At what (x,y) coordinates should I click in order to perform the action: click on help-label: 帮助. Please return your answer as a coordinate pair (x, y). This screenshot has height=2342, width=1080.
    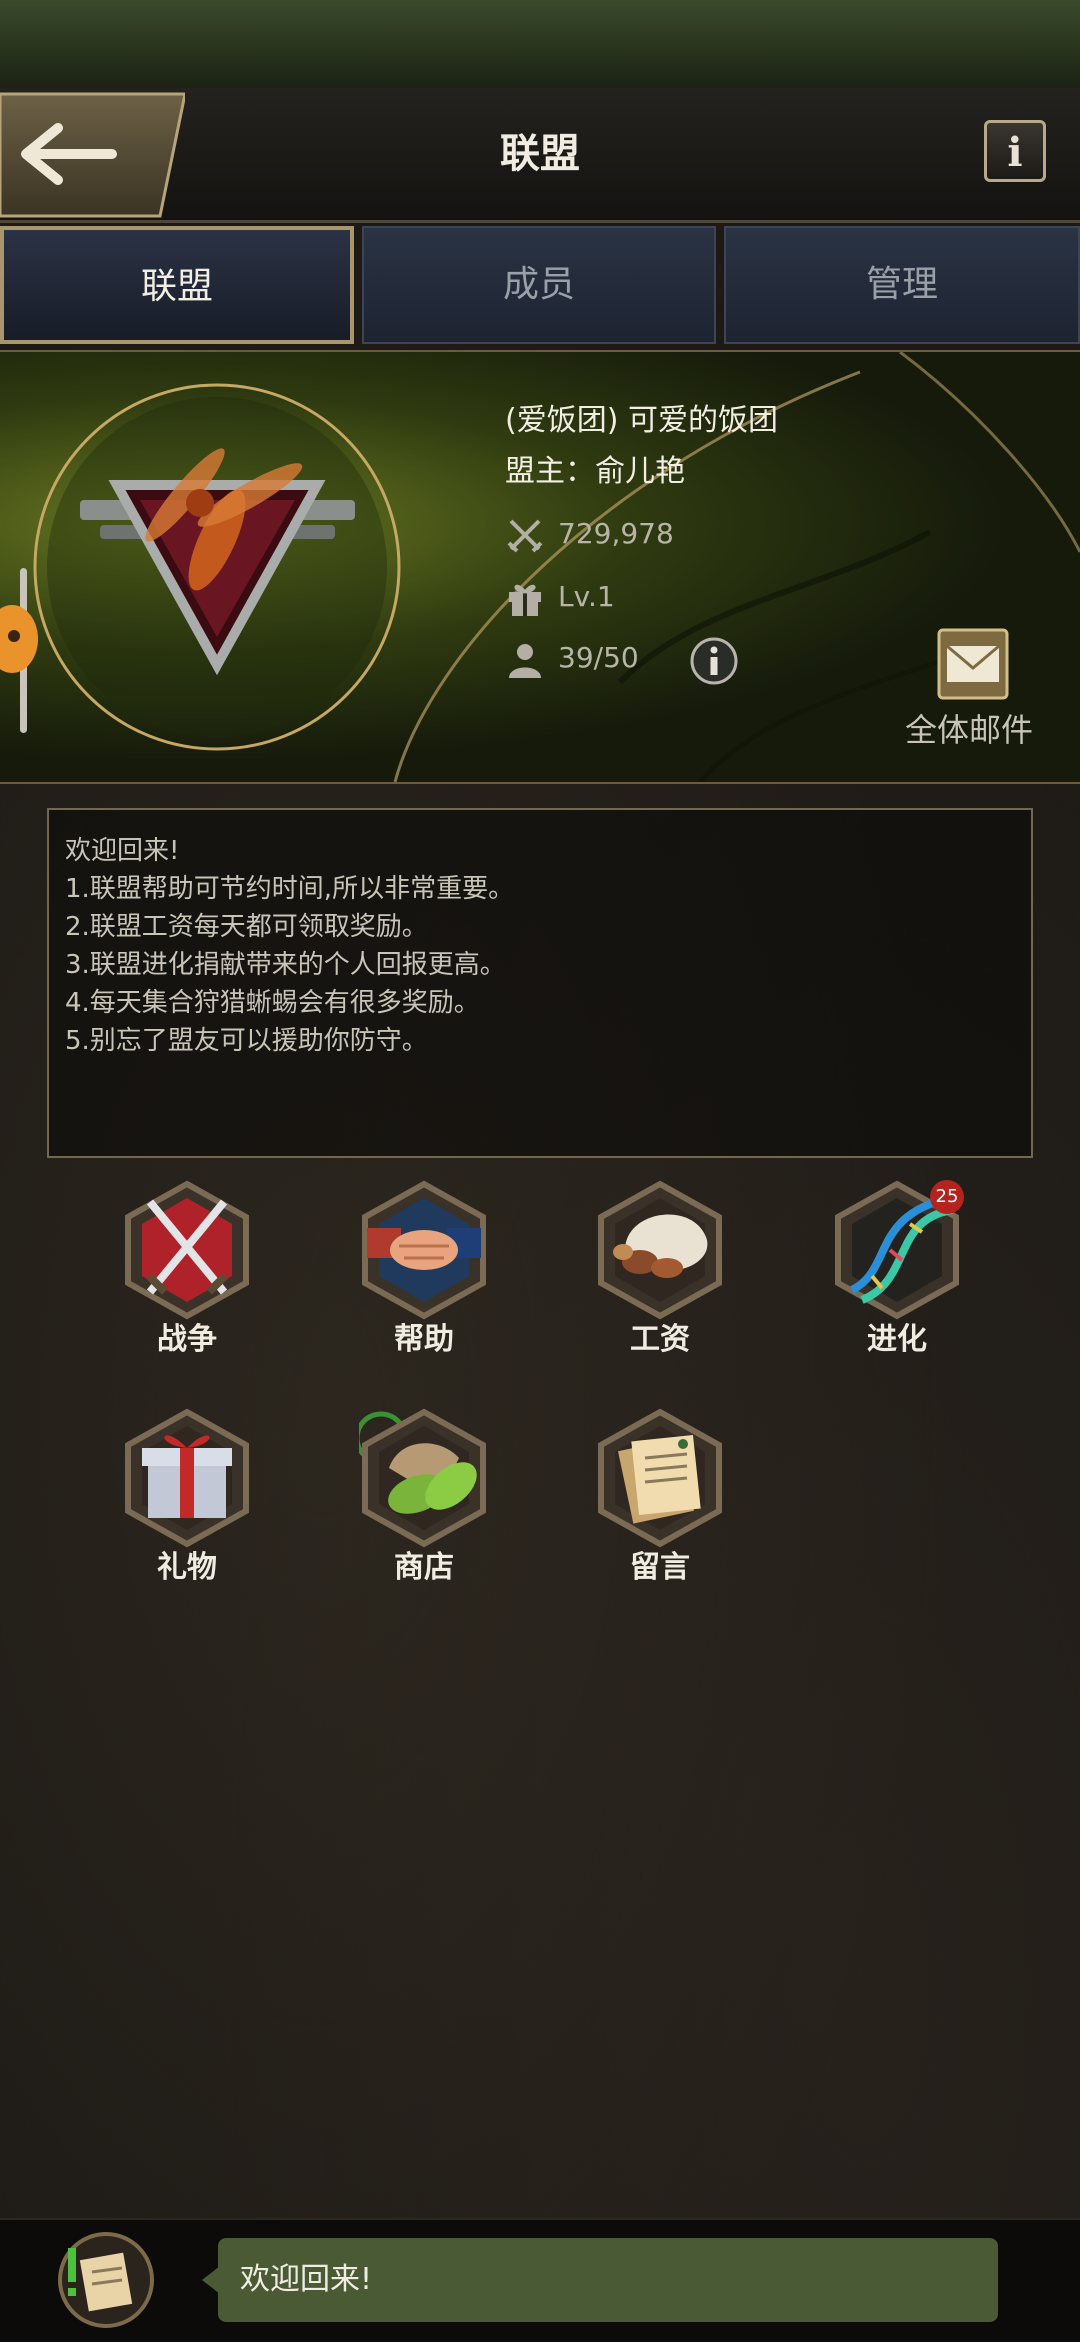
    Looking at the image, I should click on (424, 1339).